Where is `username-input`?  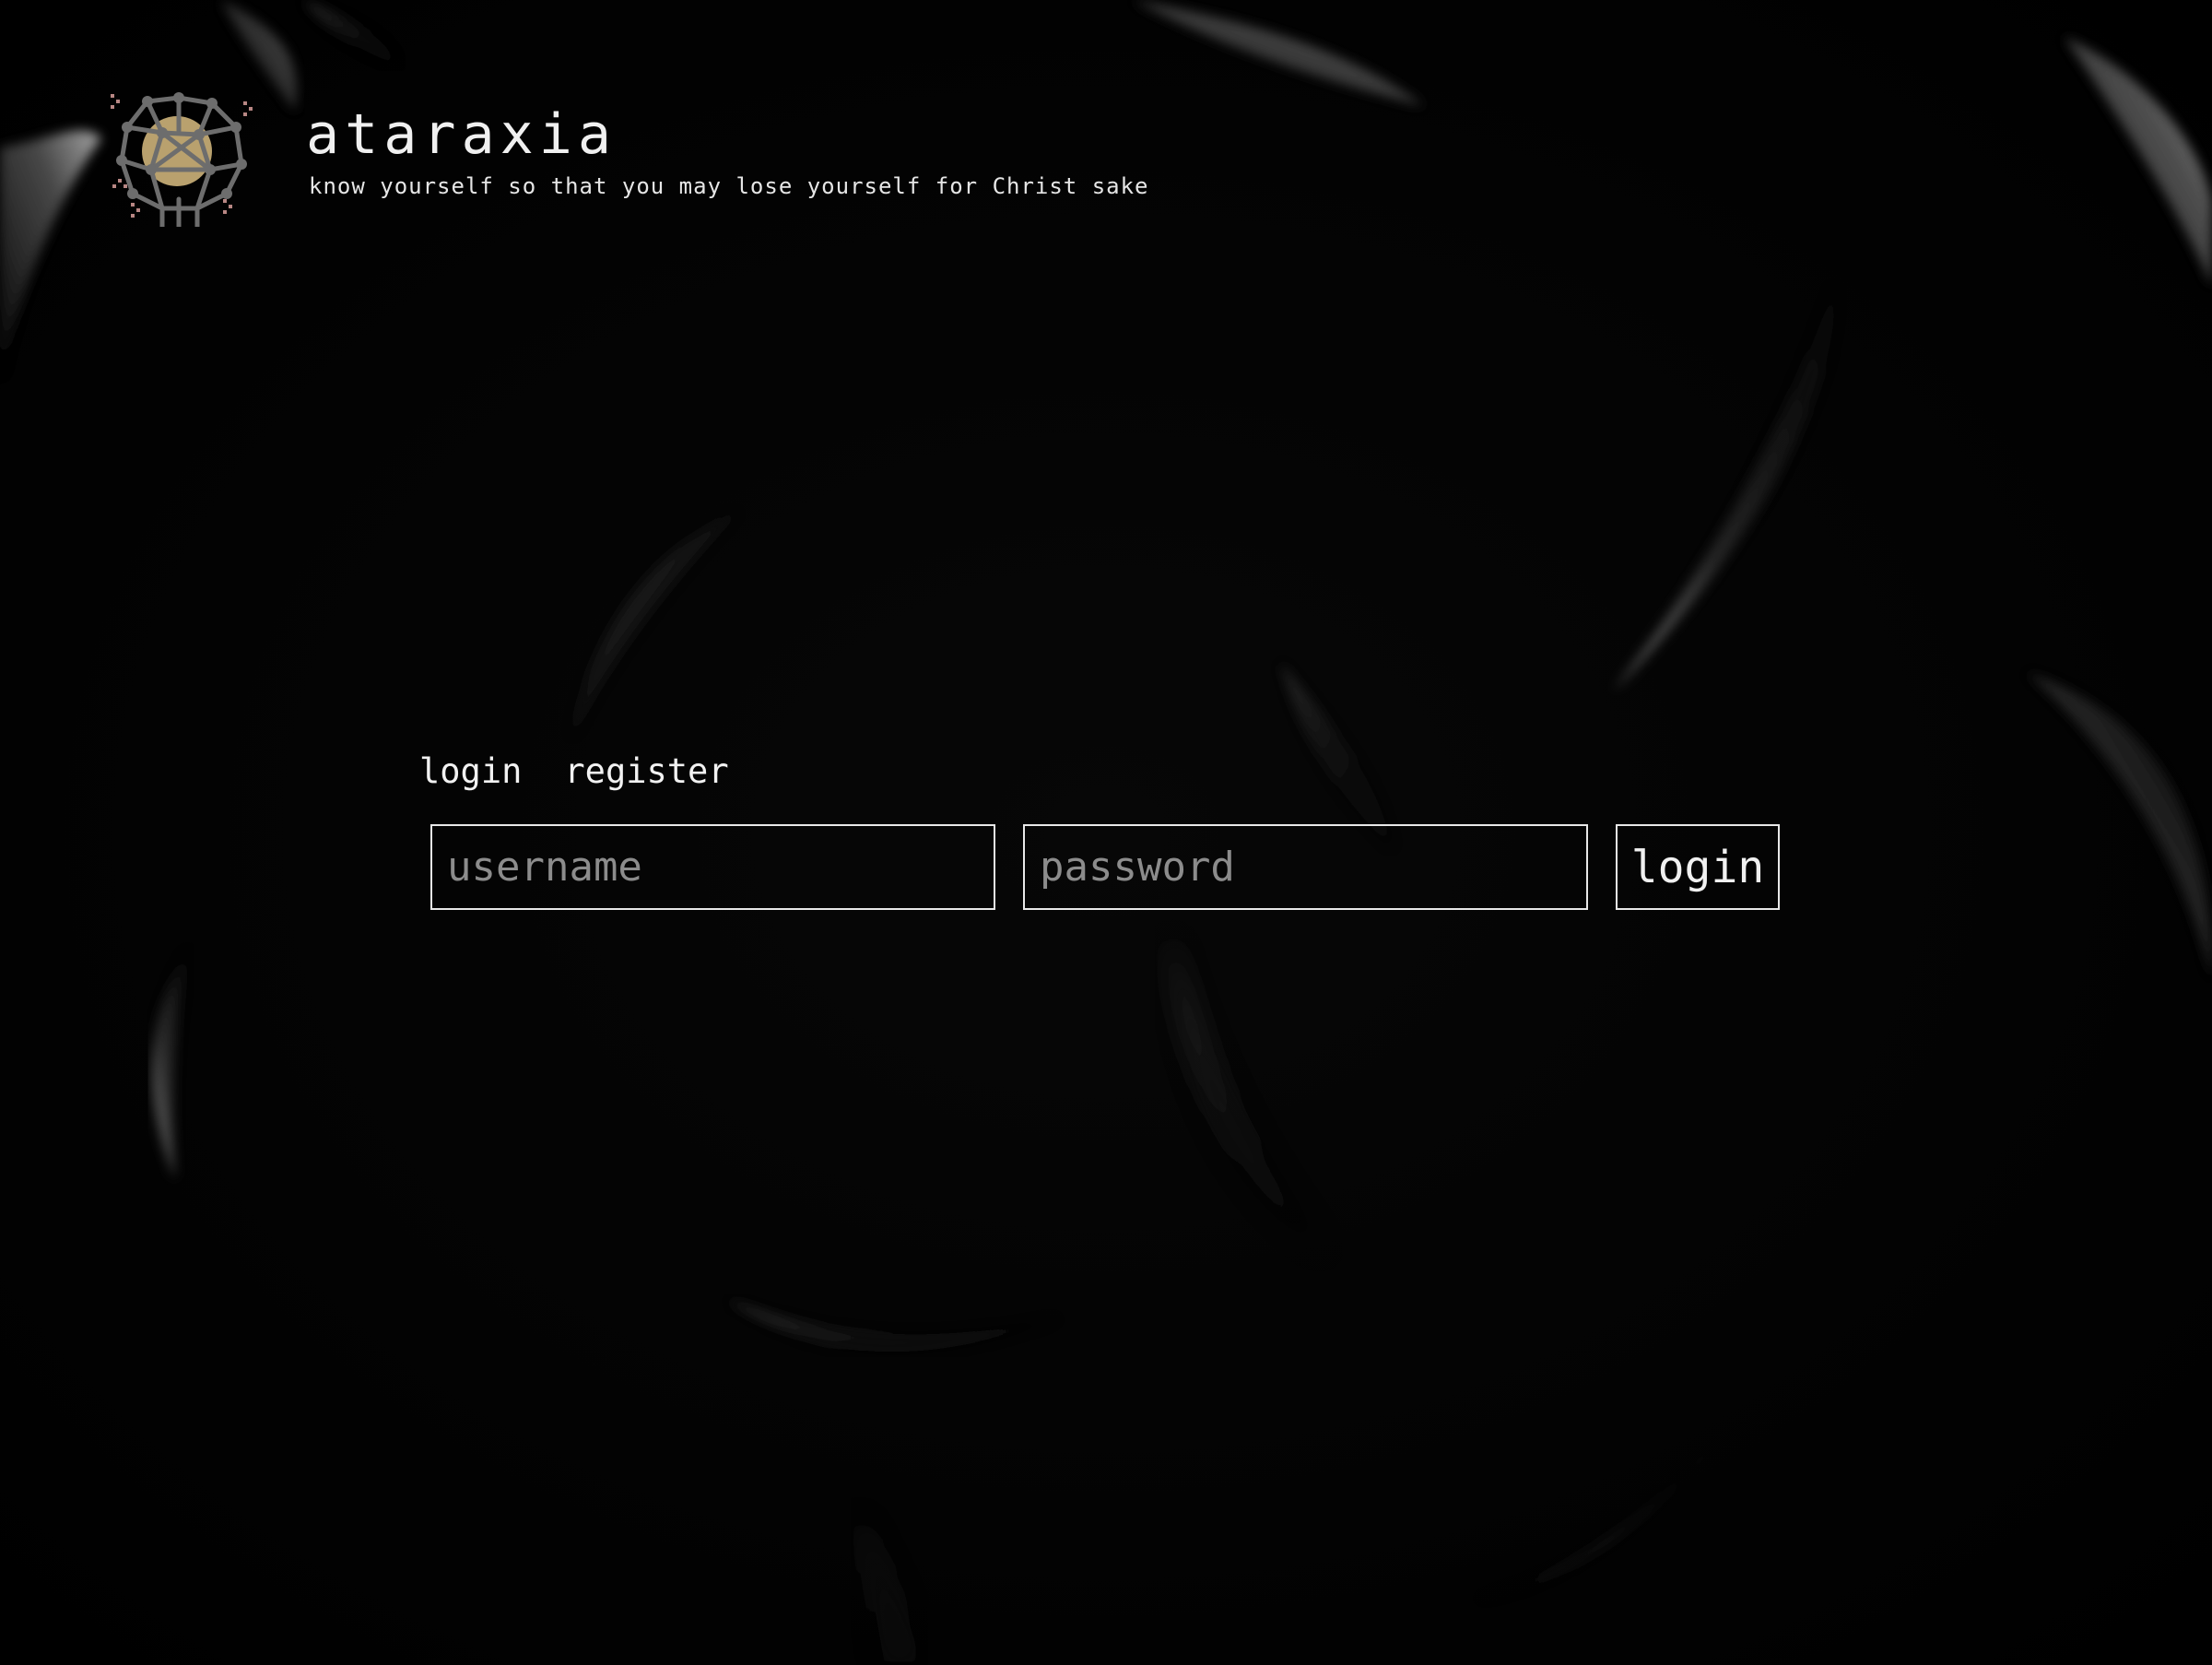 username-input is located at coordinates (712, 867).